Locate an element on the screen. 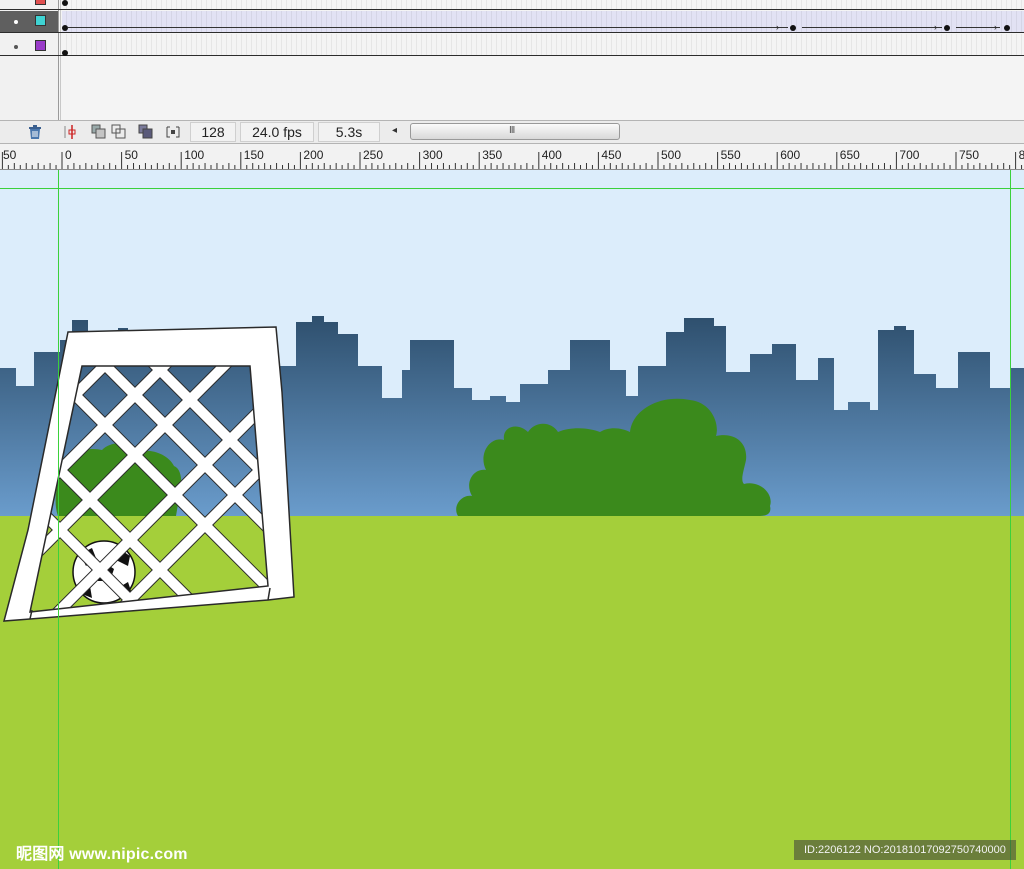 The image size is (1024, 869). horizontal-scrollbar-thumb: III is located at coordinates (515, 131).